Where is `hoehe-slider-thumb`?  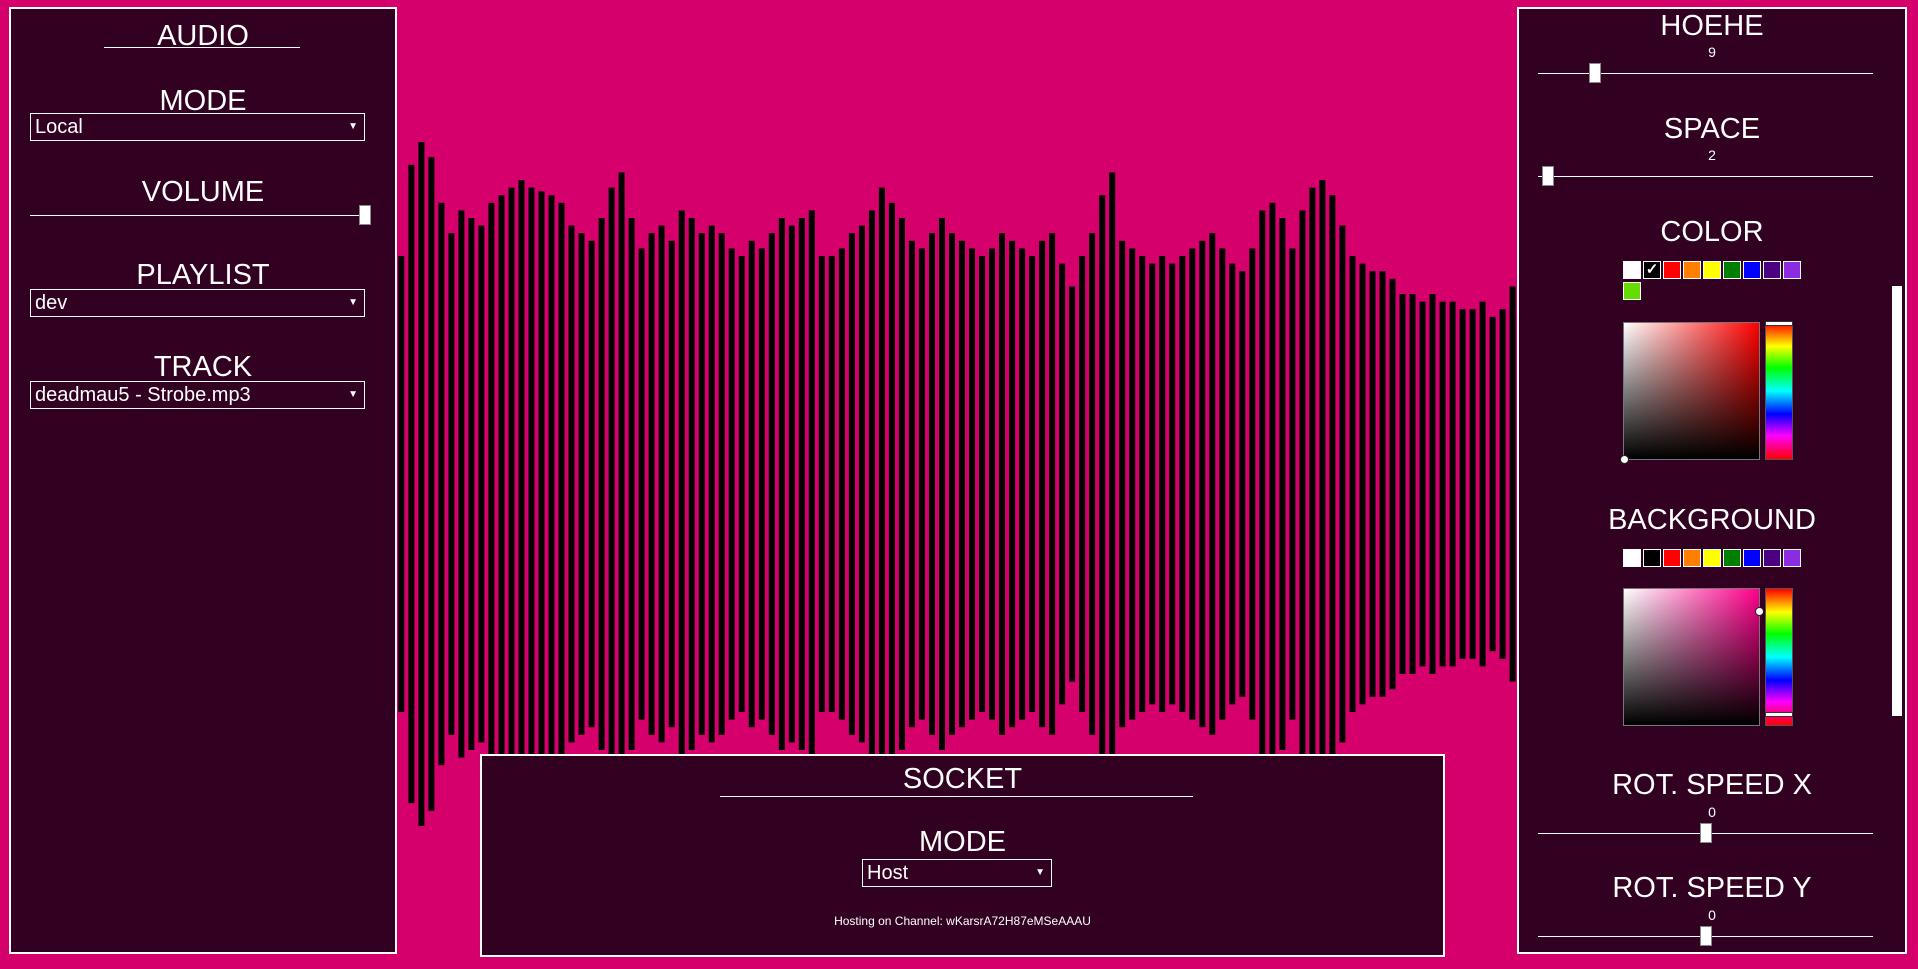
hoehe-slider-thumb is located at coordinates (1594, 73).